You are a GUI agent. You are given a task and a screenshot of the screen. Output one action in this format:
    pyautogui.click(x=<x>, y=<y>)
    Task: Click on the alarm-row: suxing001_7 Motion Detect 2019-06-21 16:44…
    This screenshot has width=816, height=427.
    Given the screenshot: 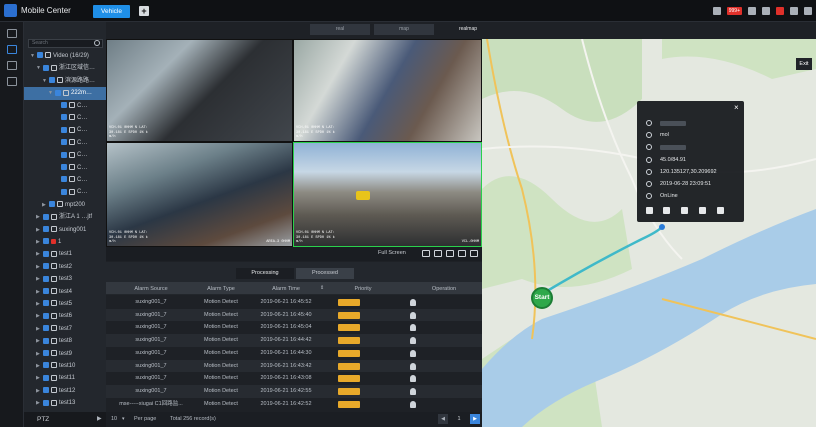 What is the action you would take?
    pyautogui.click(x=294, y=340)
    